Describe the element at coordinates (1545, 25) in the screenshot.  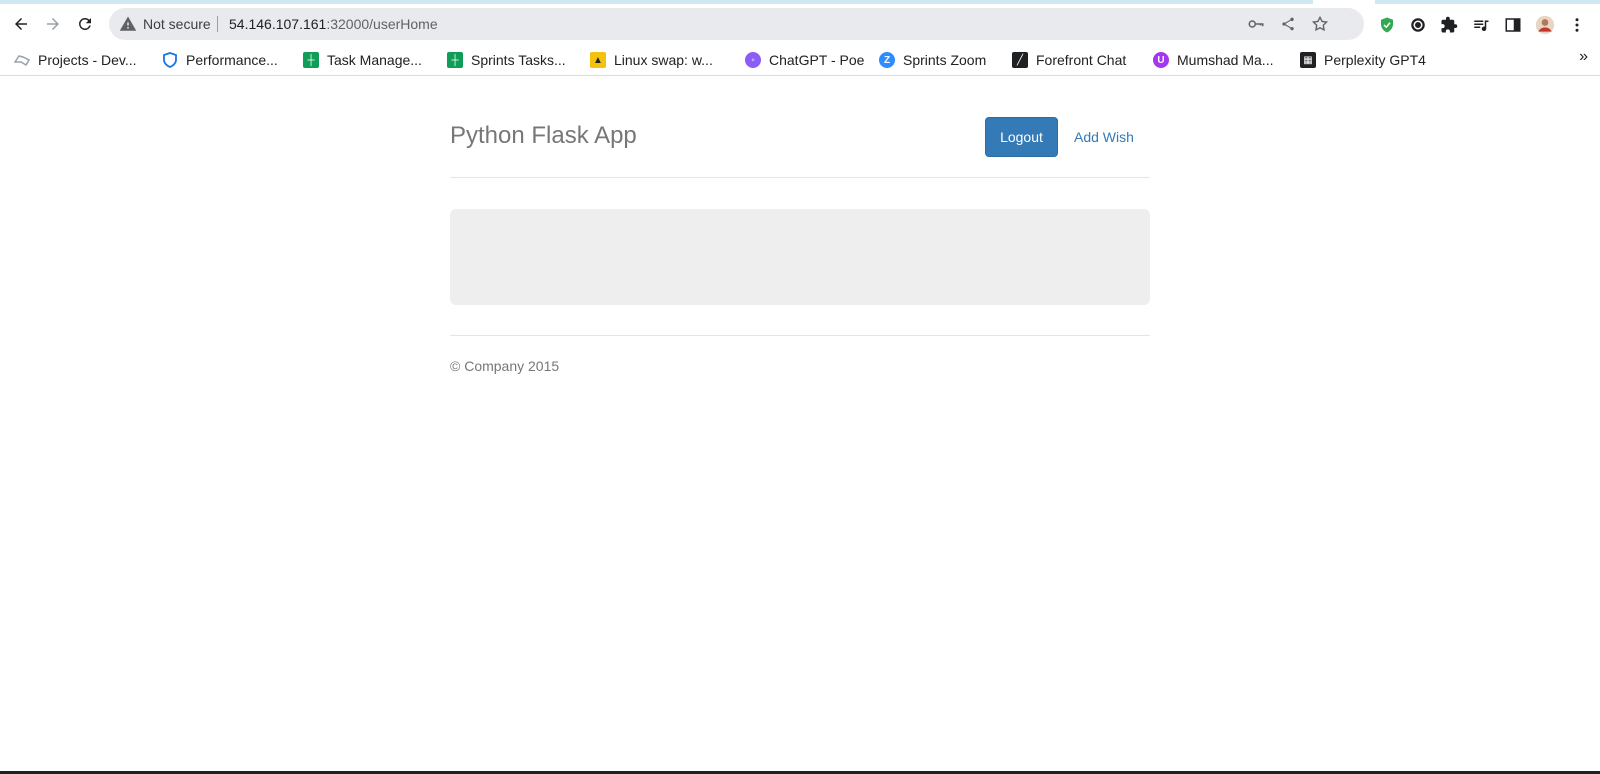
I see `profile-avatar-icon` at that location.